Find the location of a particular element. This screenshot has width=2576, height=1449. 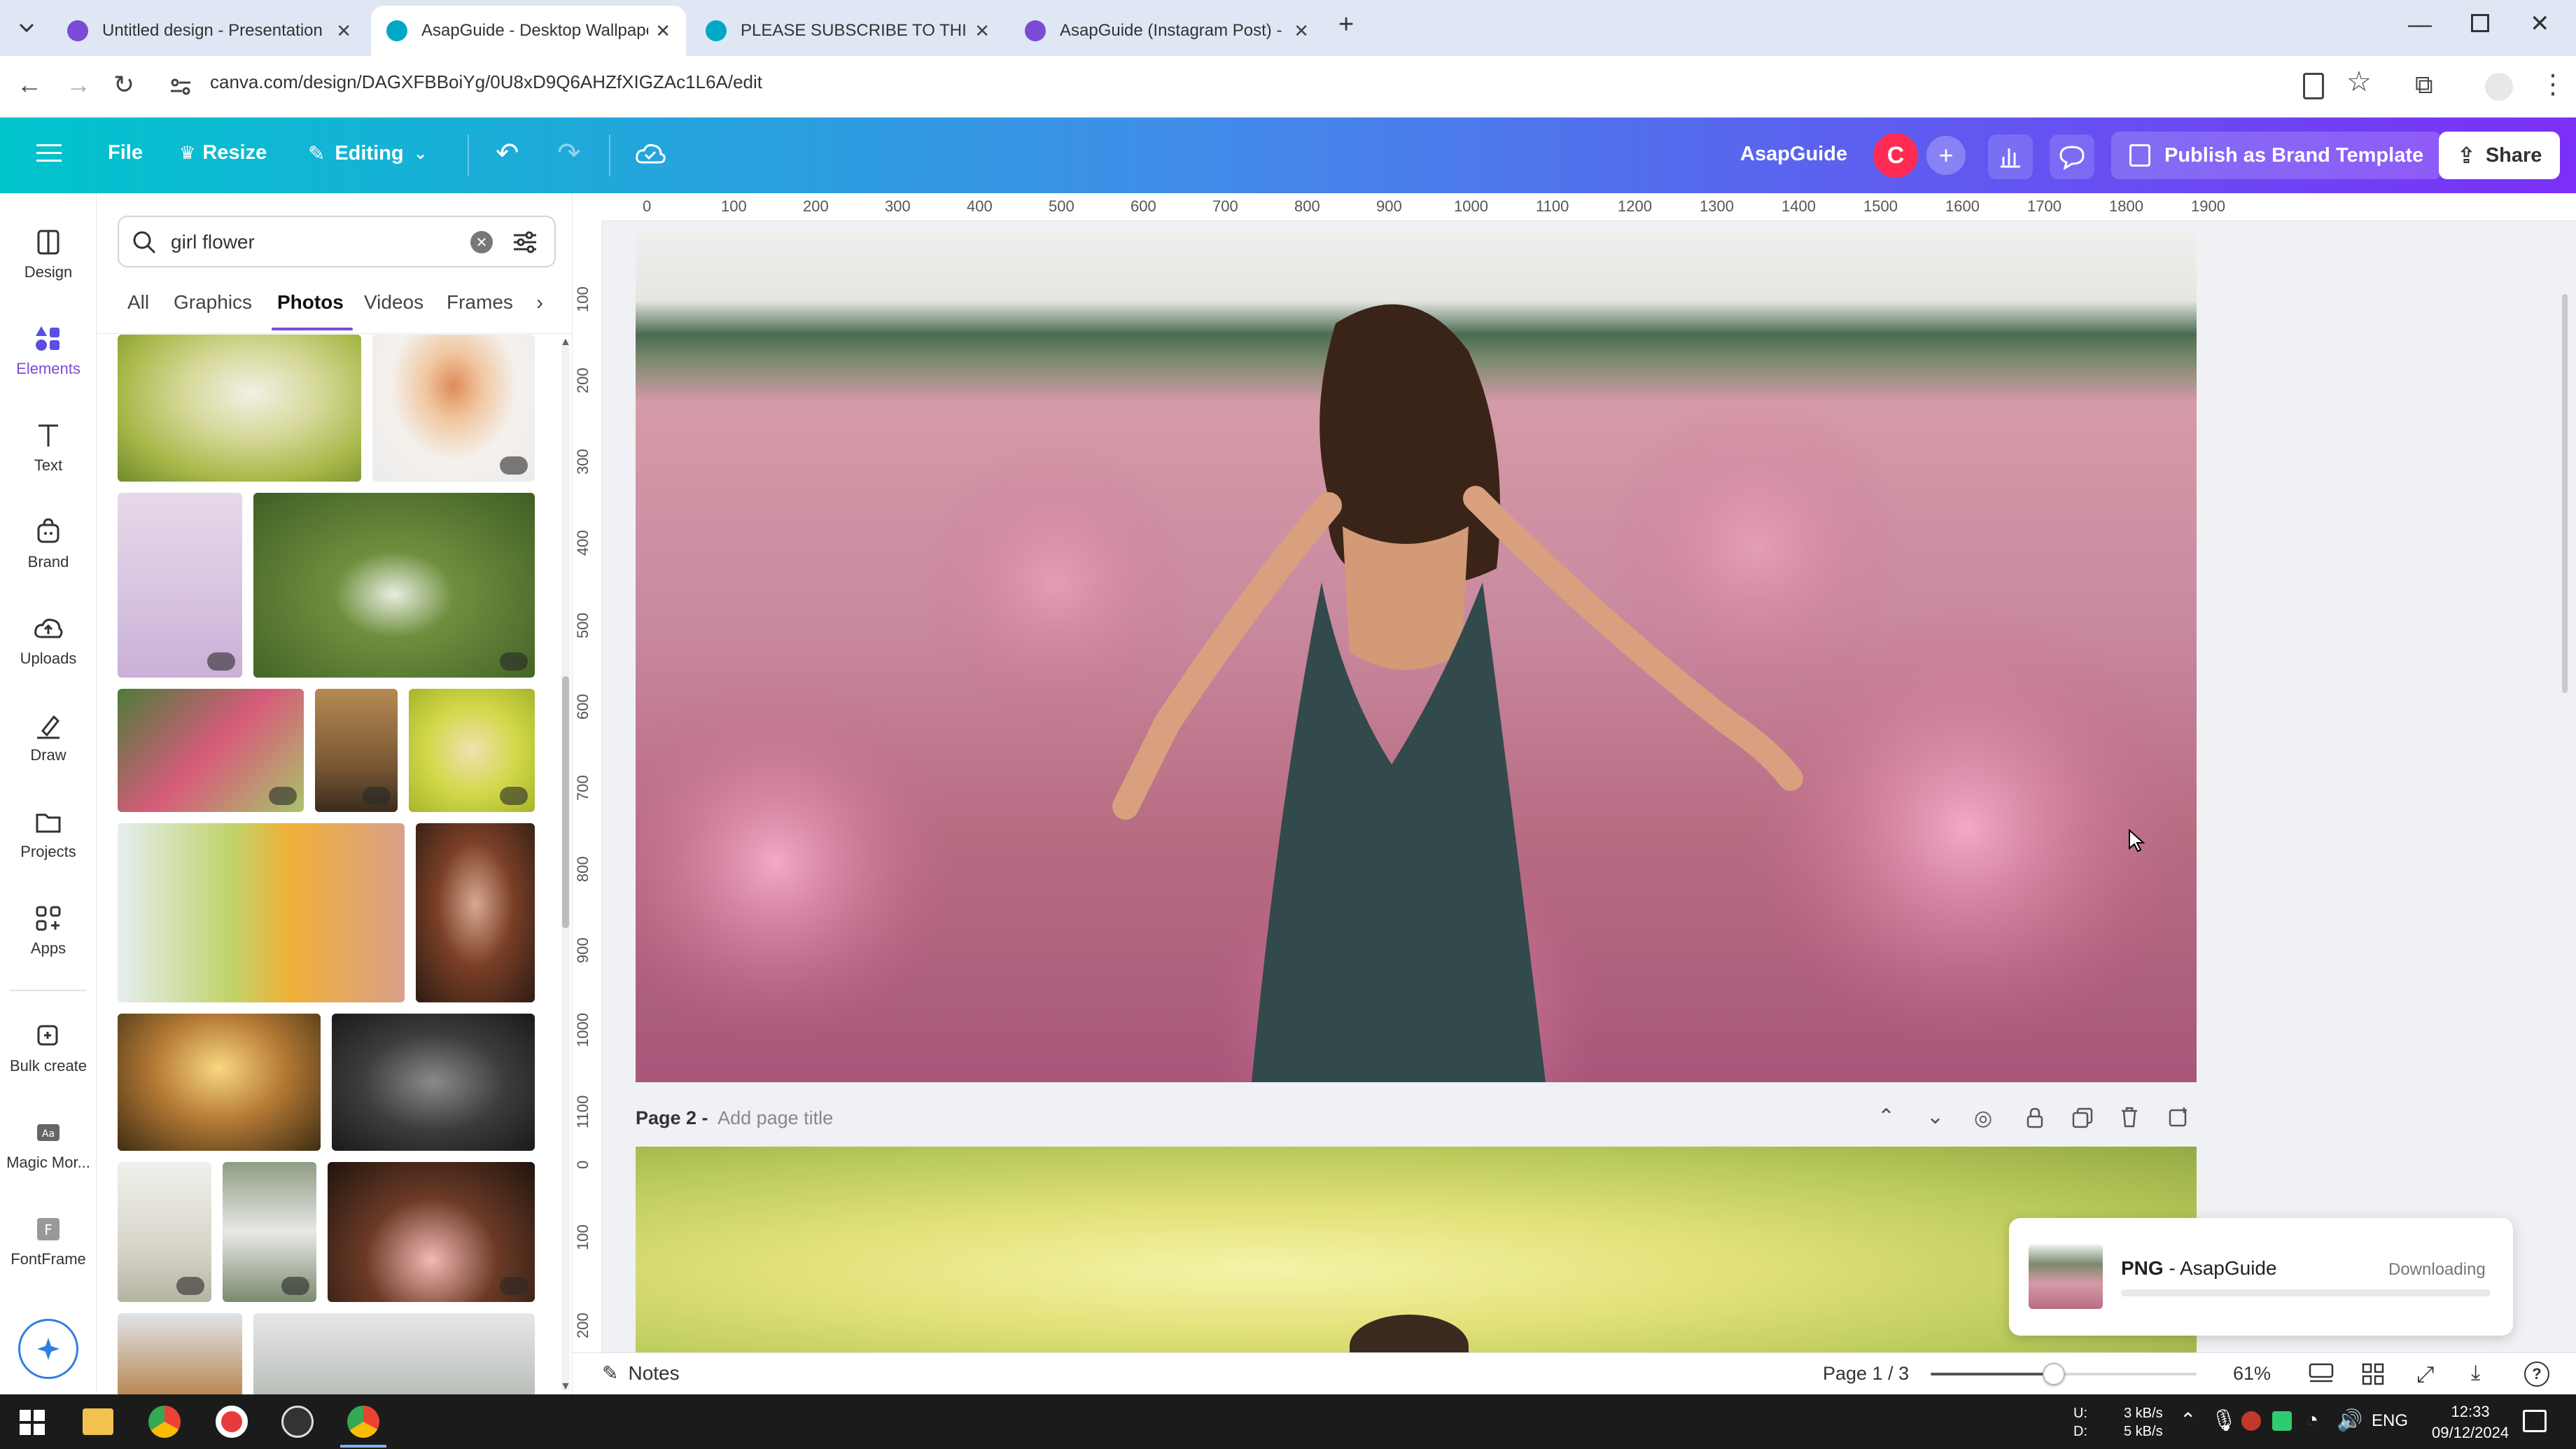

undo-icon: ↶ is located at coordinates (507, 153).